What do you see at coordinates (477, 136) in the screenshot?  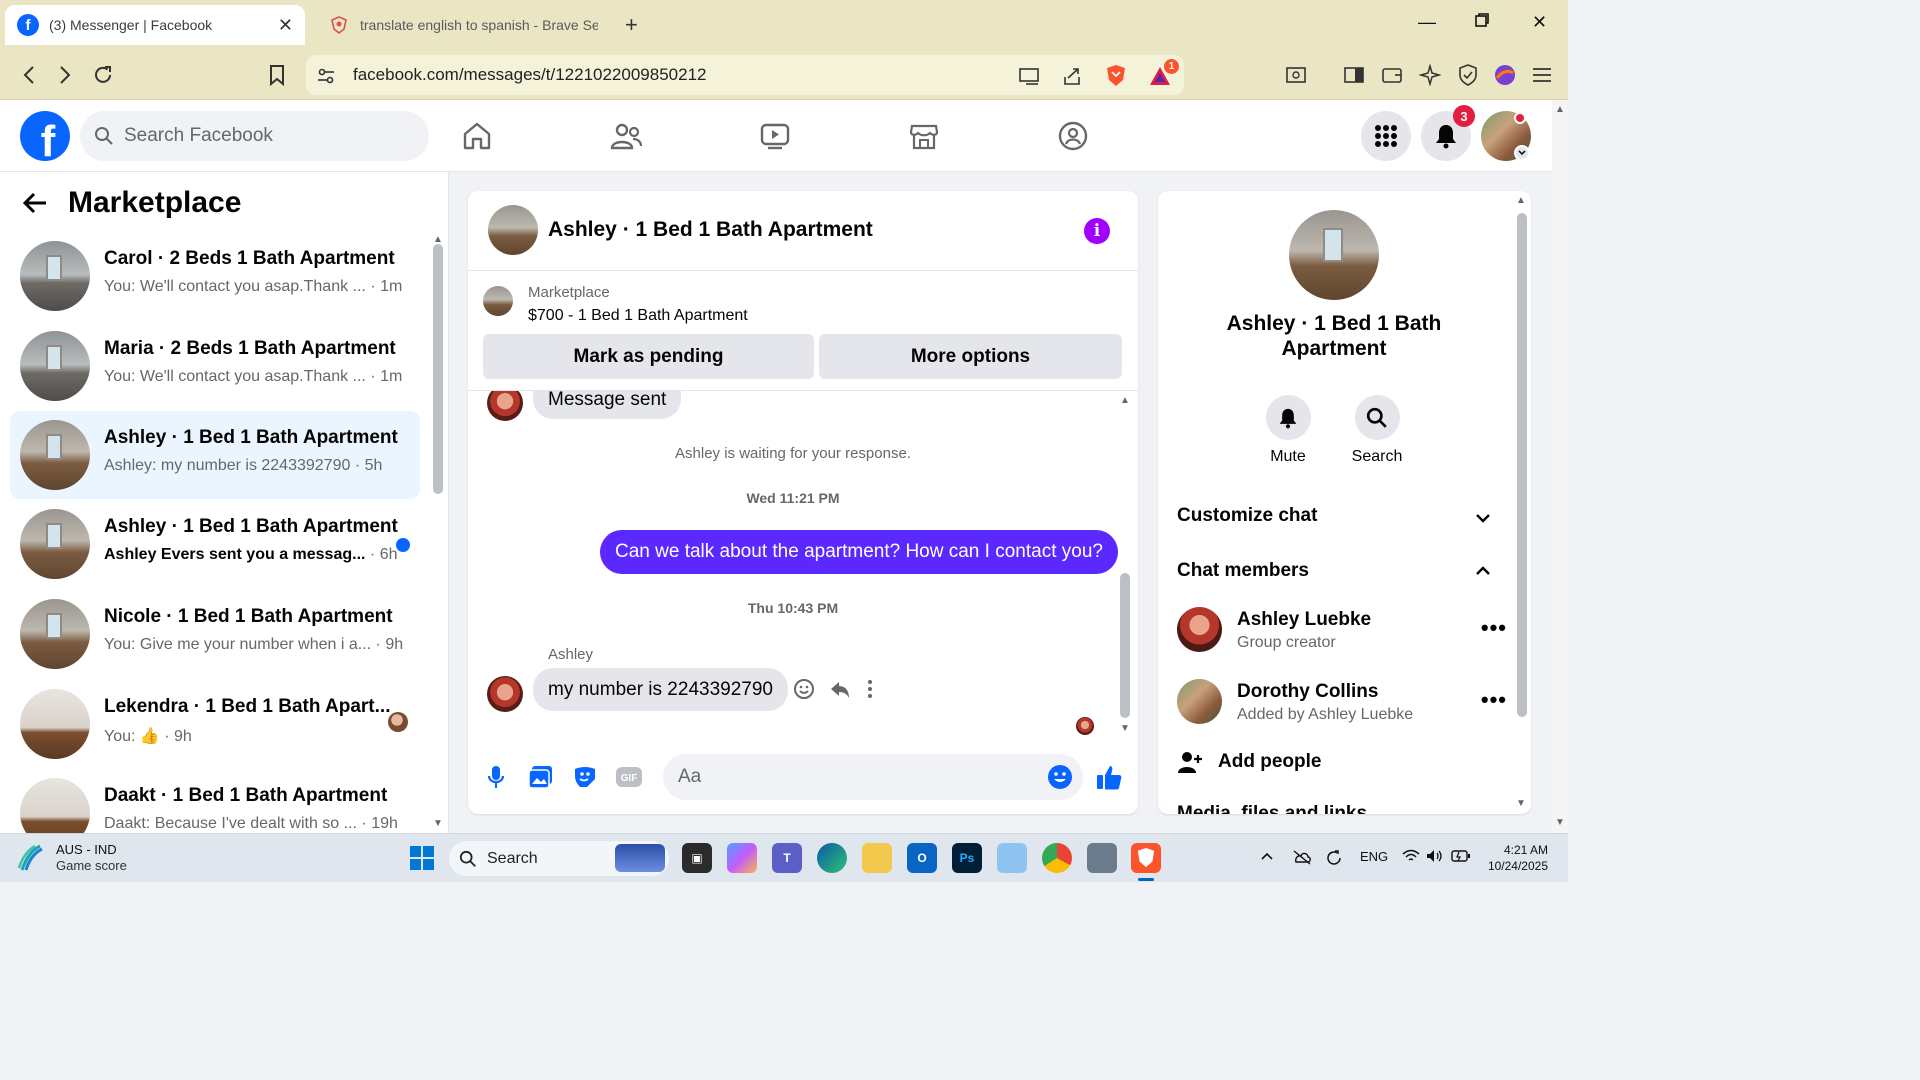 I see `home-icon` at bounding box center [477, 136].